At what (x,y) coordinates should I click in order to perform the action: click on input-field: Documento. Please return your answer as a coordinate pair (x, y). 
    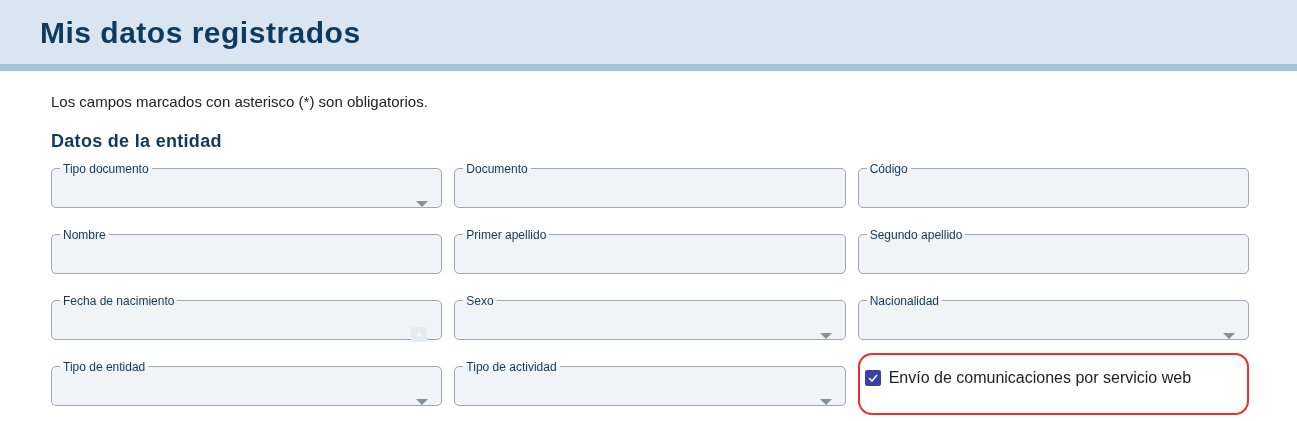
    Looking at the image, I should click on (650, 184).